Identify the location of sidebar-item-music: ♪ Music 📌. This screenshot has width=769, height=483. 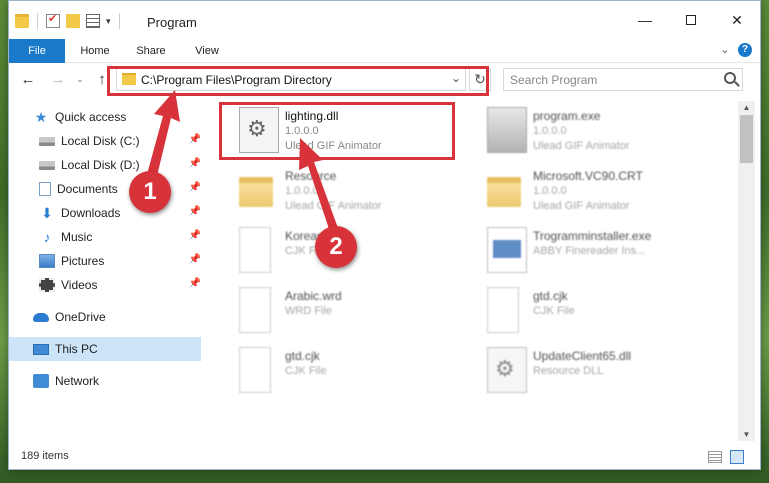
(105, 237).